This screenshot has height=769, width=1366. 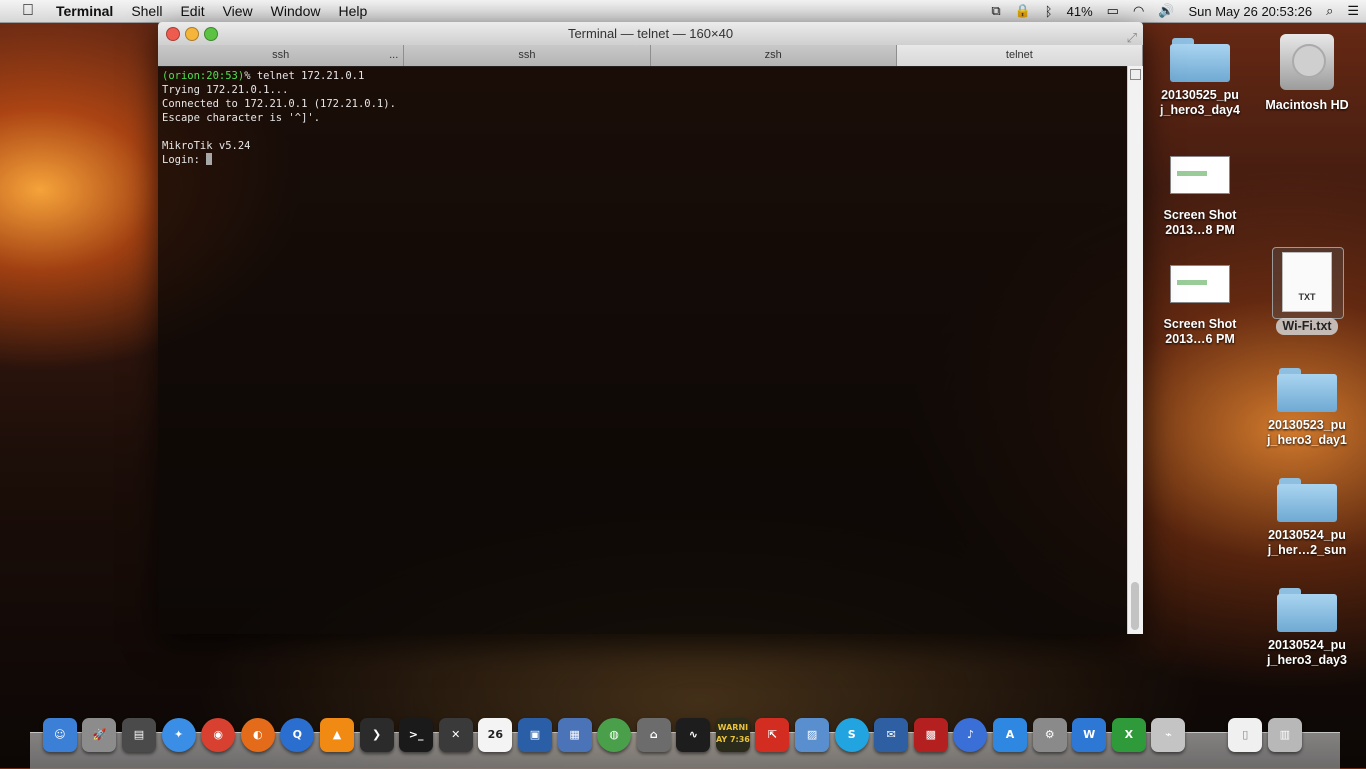 I want to click on minimize-window-button, so click(x=192, y=34).